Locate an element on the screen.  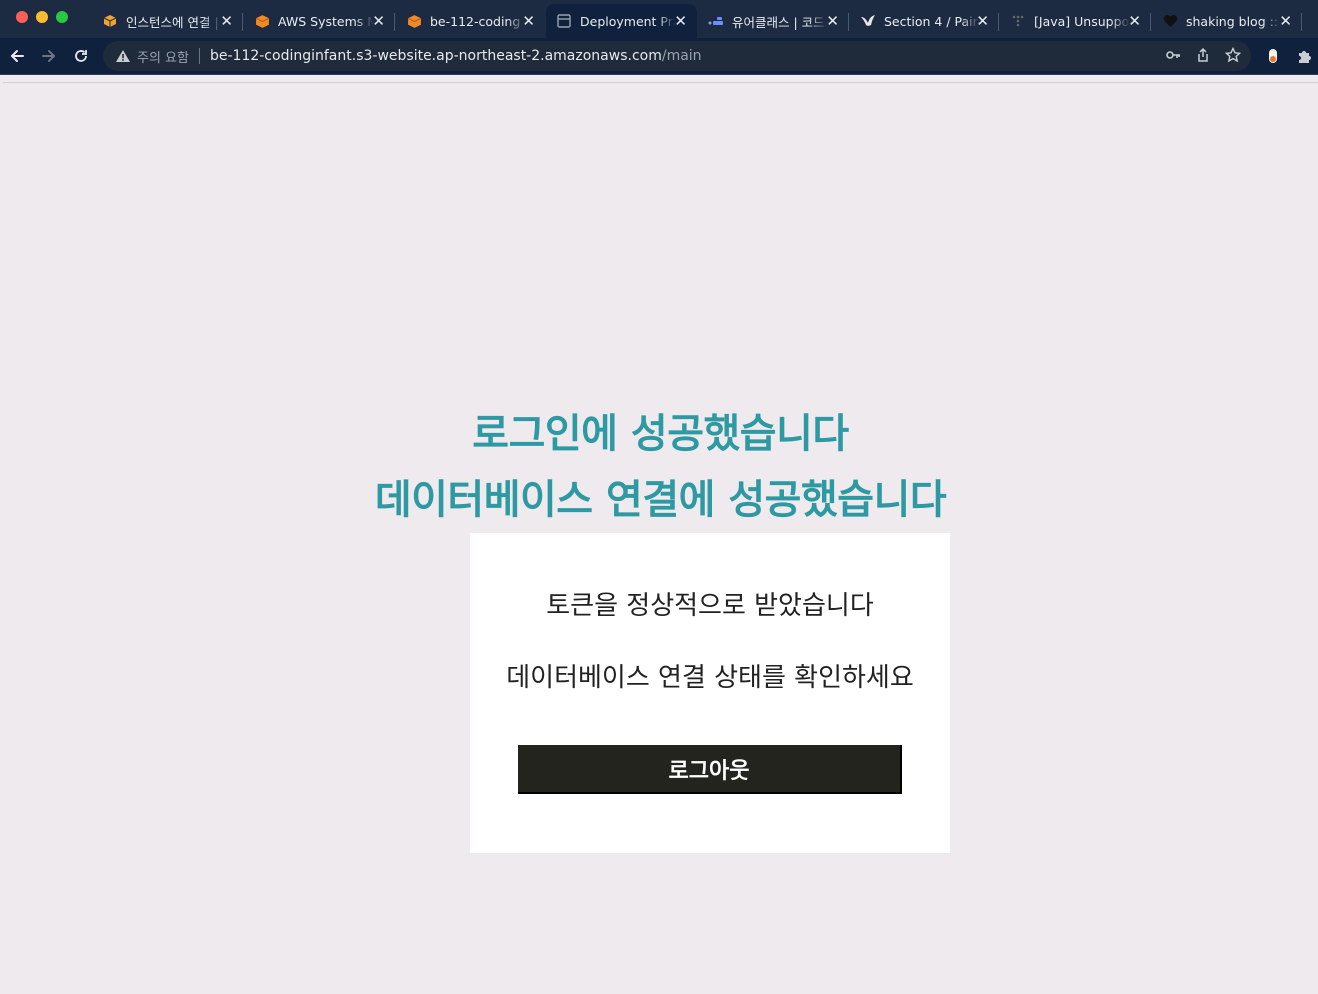
tab-title: shaking blog :: is located at coordinates (1232, 21).